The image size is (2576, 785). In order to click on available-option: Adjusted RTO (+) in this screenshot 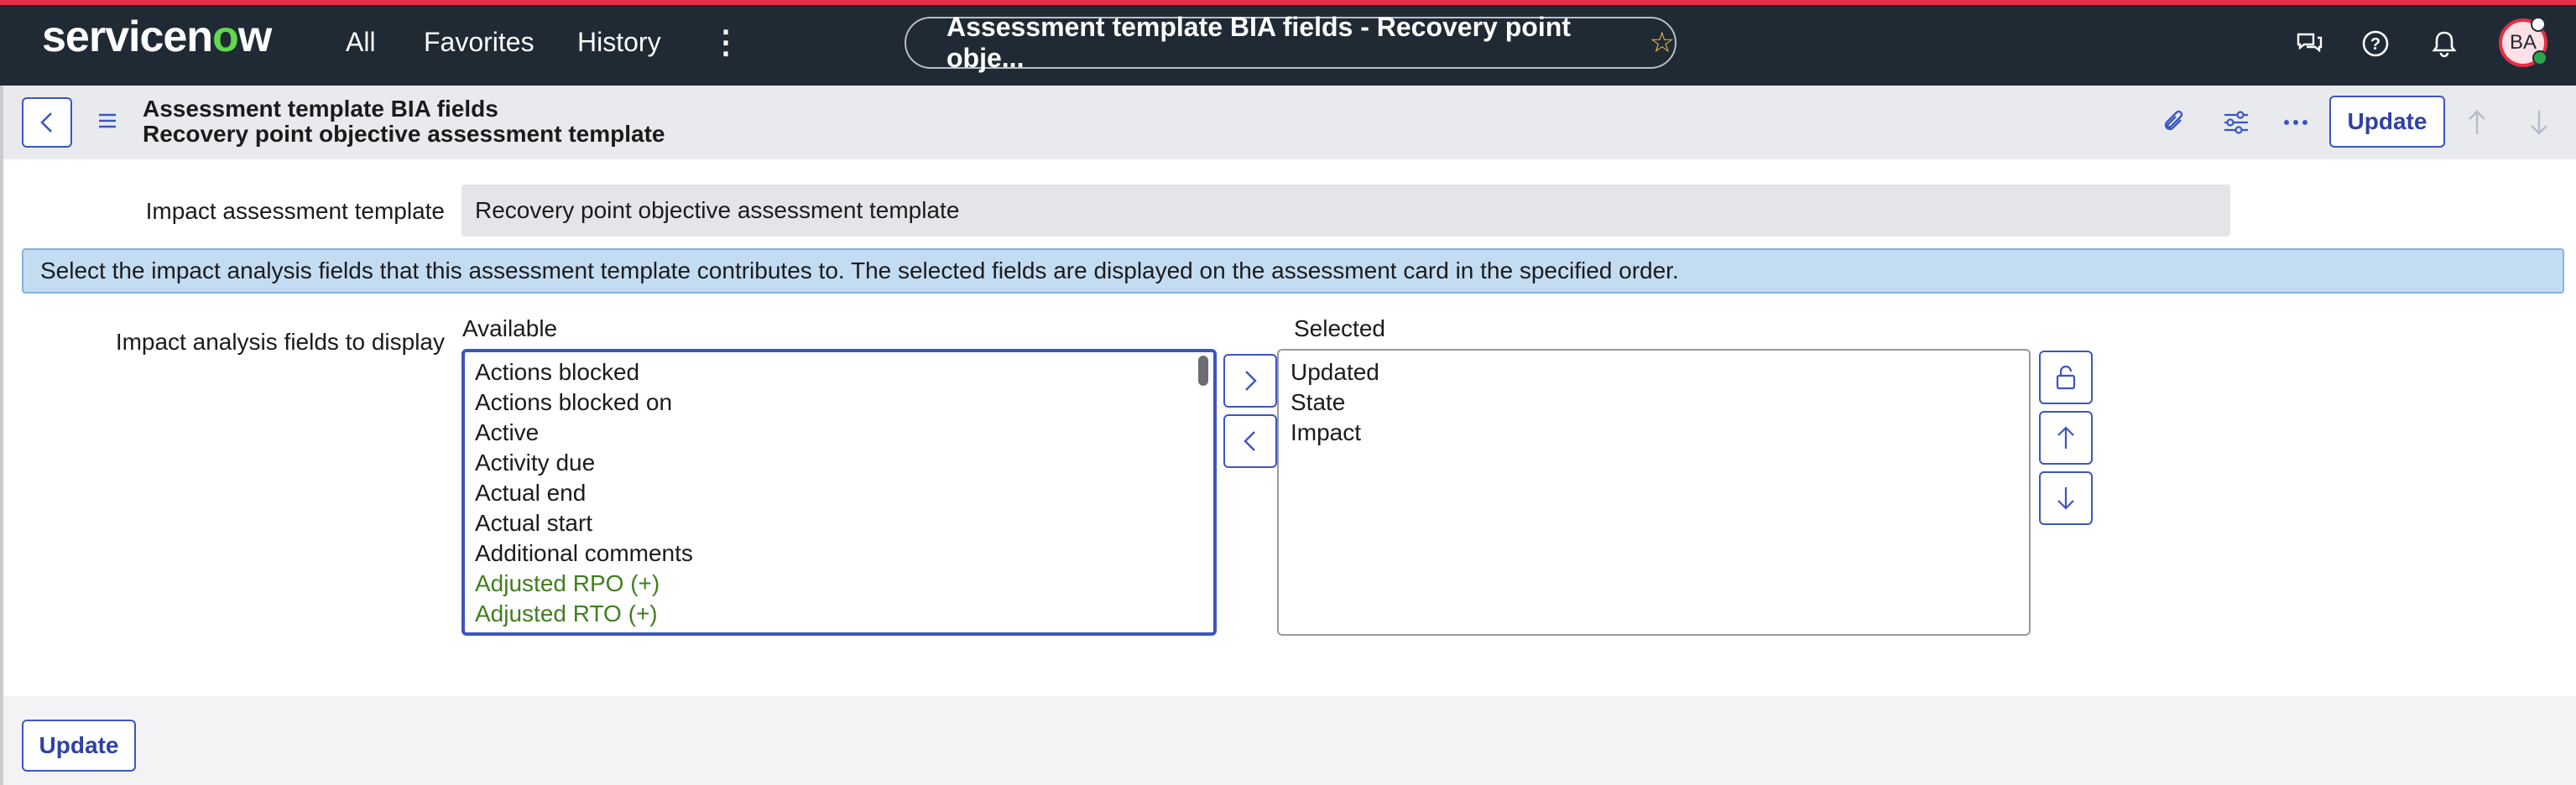, I will do `click(844, 614)`.